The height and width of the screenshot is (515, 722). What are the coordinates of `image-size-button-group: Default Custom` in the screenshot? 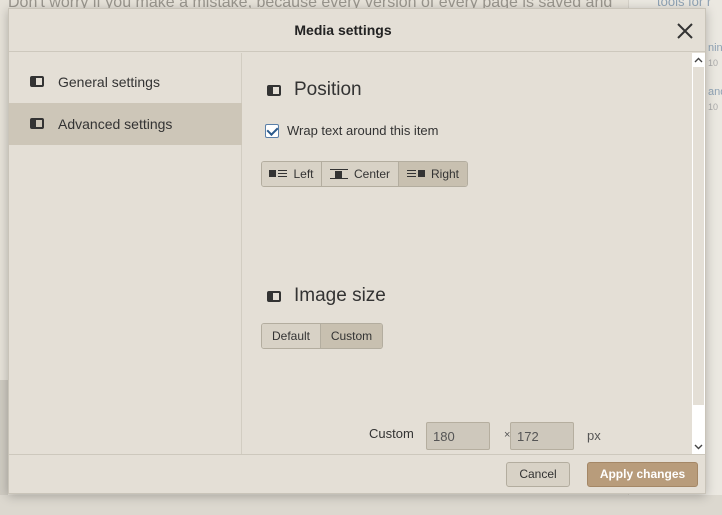 It's located at (322, 336).